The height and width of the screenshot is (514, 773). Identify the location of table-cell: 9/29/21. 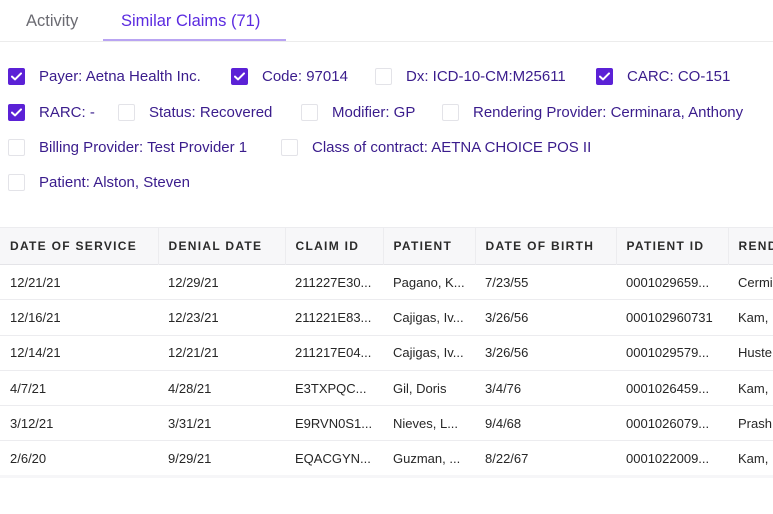
(190, 459).